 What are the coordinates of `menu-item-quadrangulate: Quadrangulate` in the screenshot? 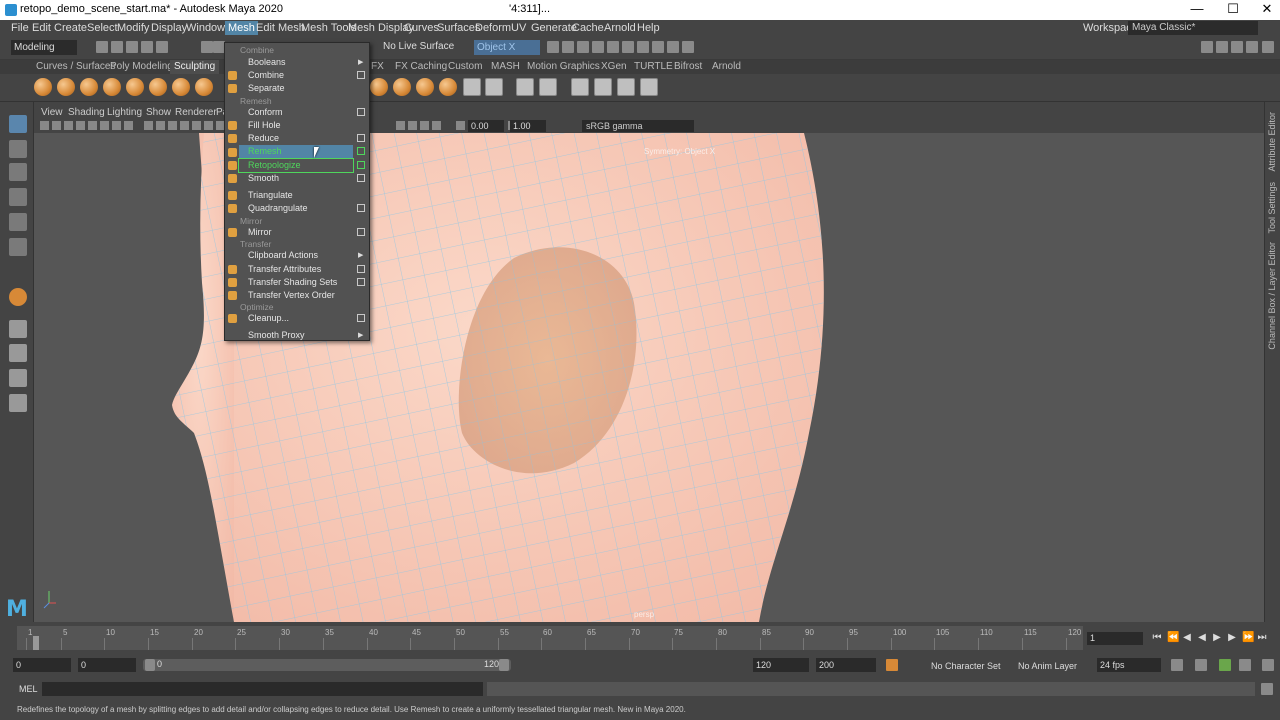 It's located at (296, 208).